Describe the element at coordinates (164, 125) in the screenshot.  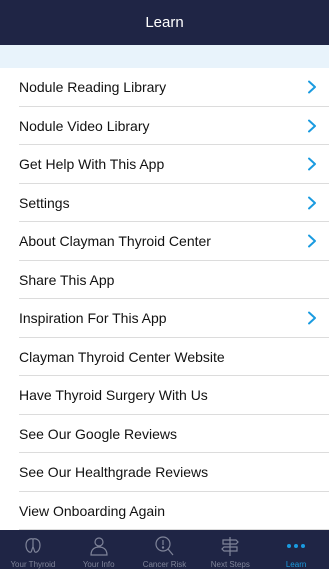
I see `menu-item-nodule-video-library: Nodule Video Library` at that location.